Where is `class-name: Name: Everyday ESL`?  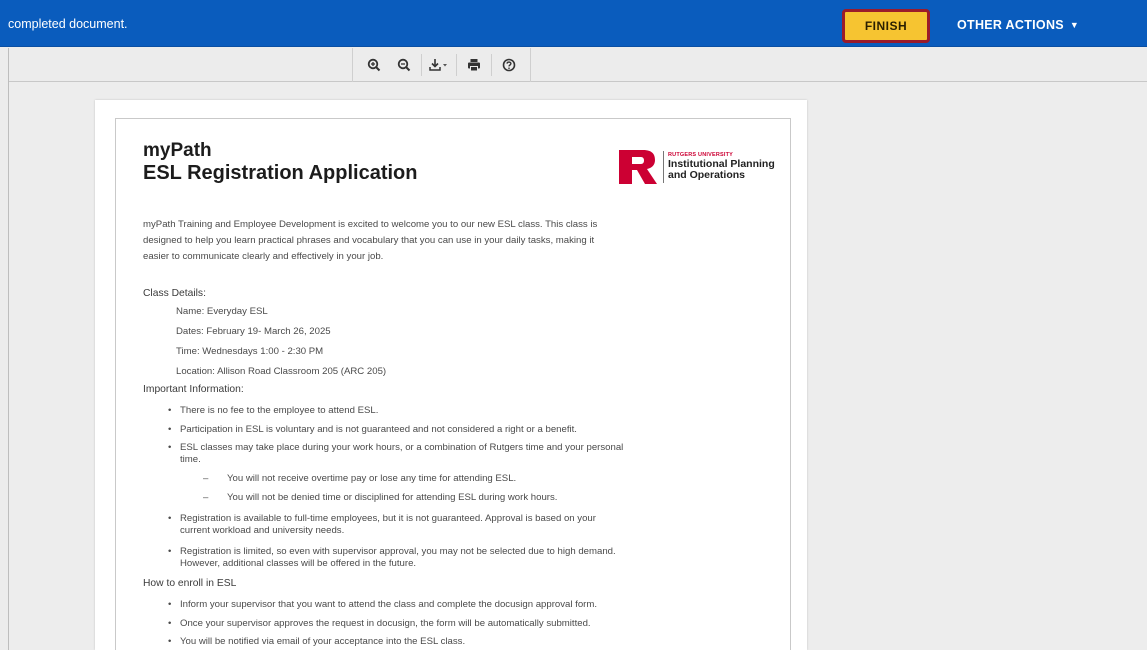 class-name: Name: Everyday ESL is located at coordinates (222, 311).